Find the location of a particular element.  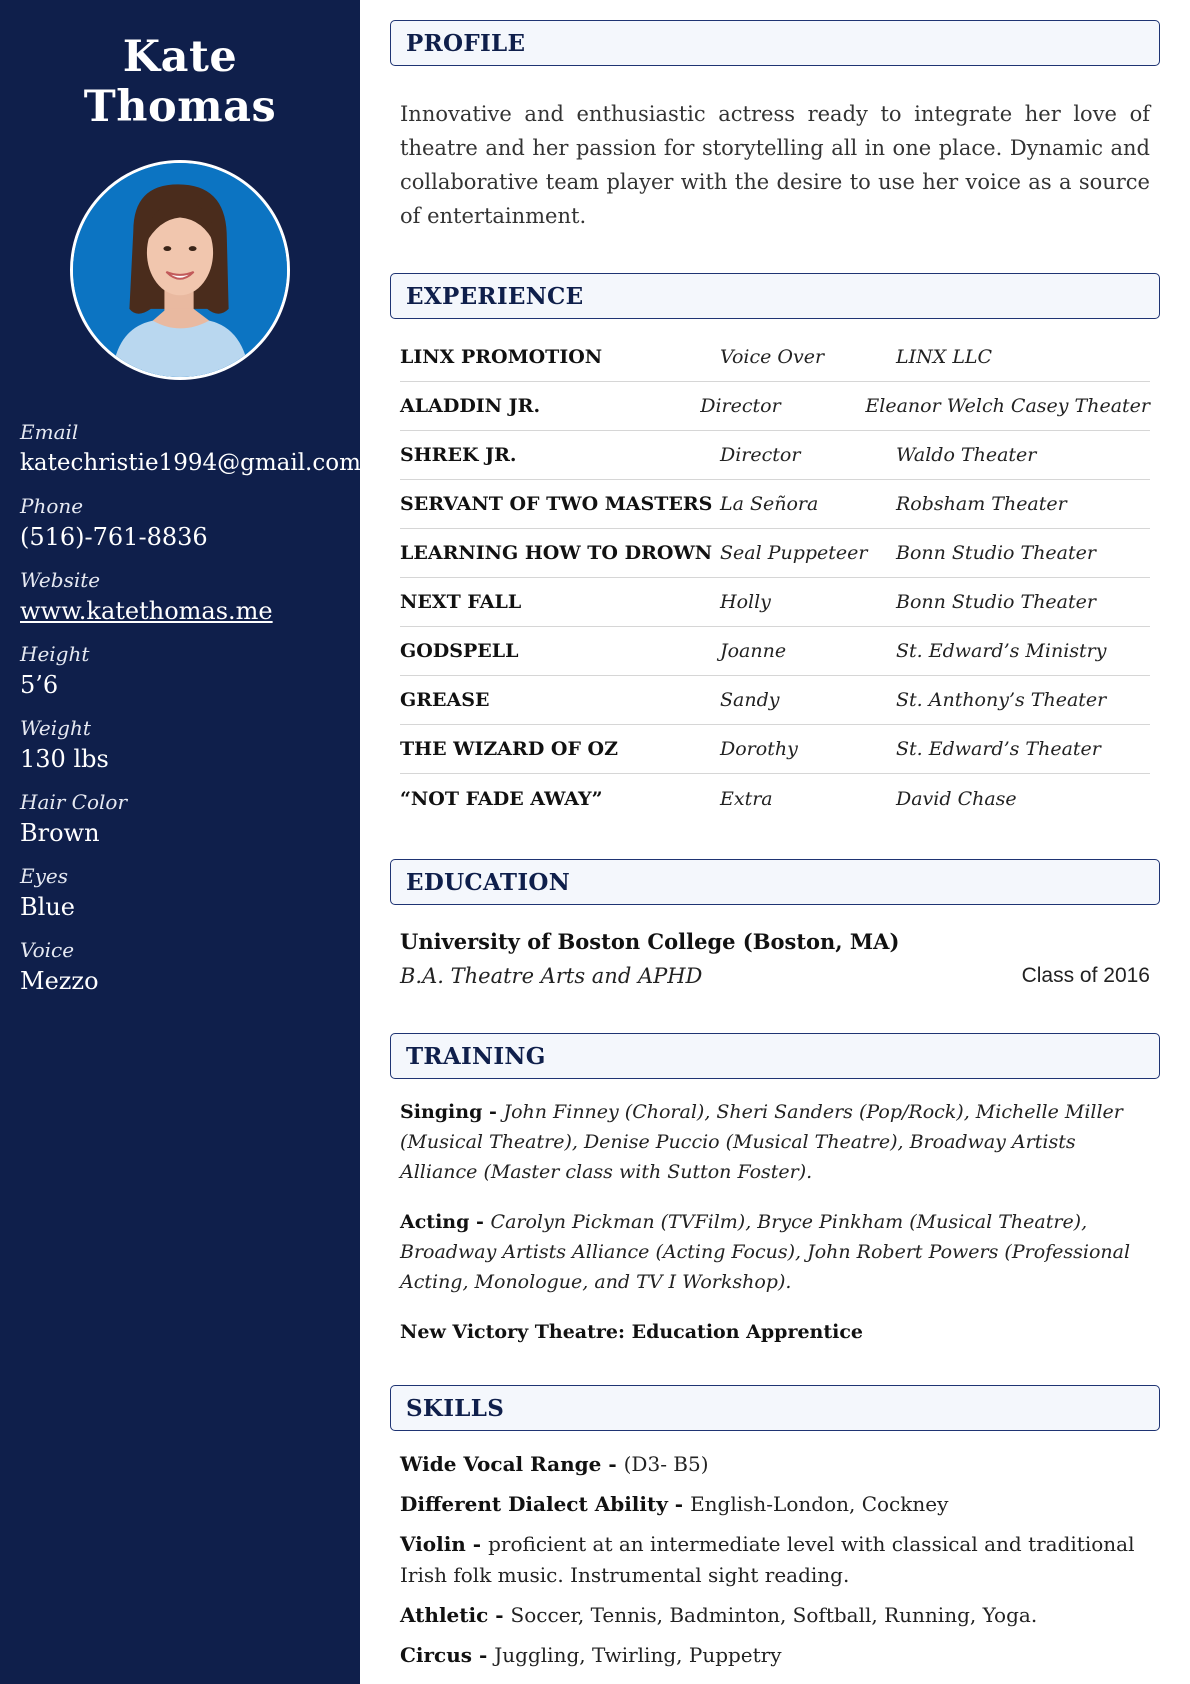

venue: Eleanor Welch Casey Theater is located at coordinates (1007, 406).